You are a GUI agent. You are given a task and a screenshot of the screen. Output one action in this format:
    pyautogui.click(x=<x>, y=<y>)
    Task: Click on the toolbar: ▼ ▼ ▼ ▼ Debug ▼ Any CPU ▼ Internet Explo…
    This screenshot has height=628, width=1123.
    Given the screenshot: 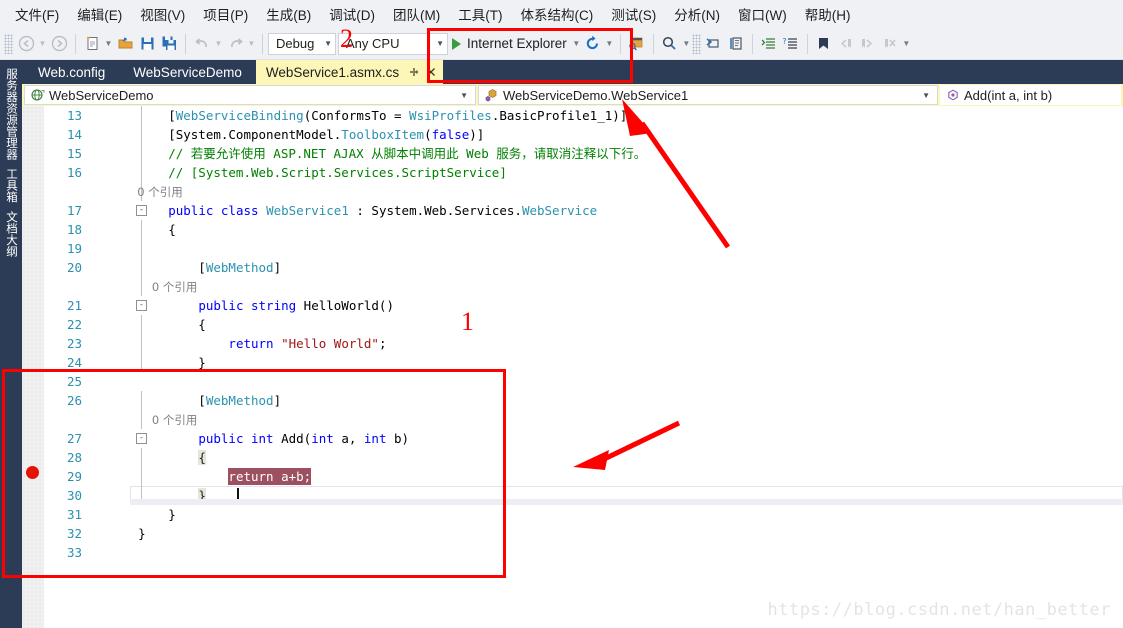 What is the action you would take?
    pyautogui.click(x=561, y=44)
    